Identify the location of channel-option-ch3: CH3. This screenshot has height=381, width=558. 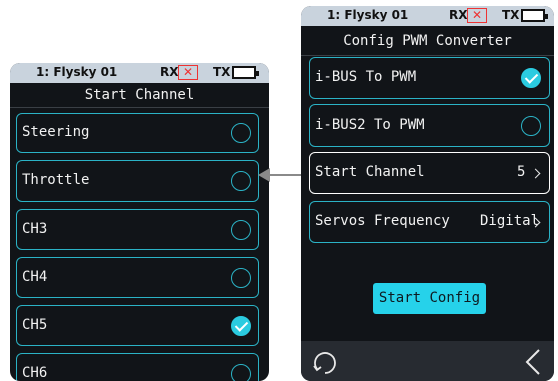
(137, 229).